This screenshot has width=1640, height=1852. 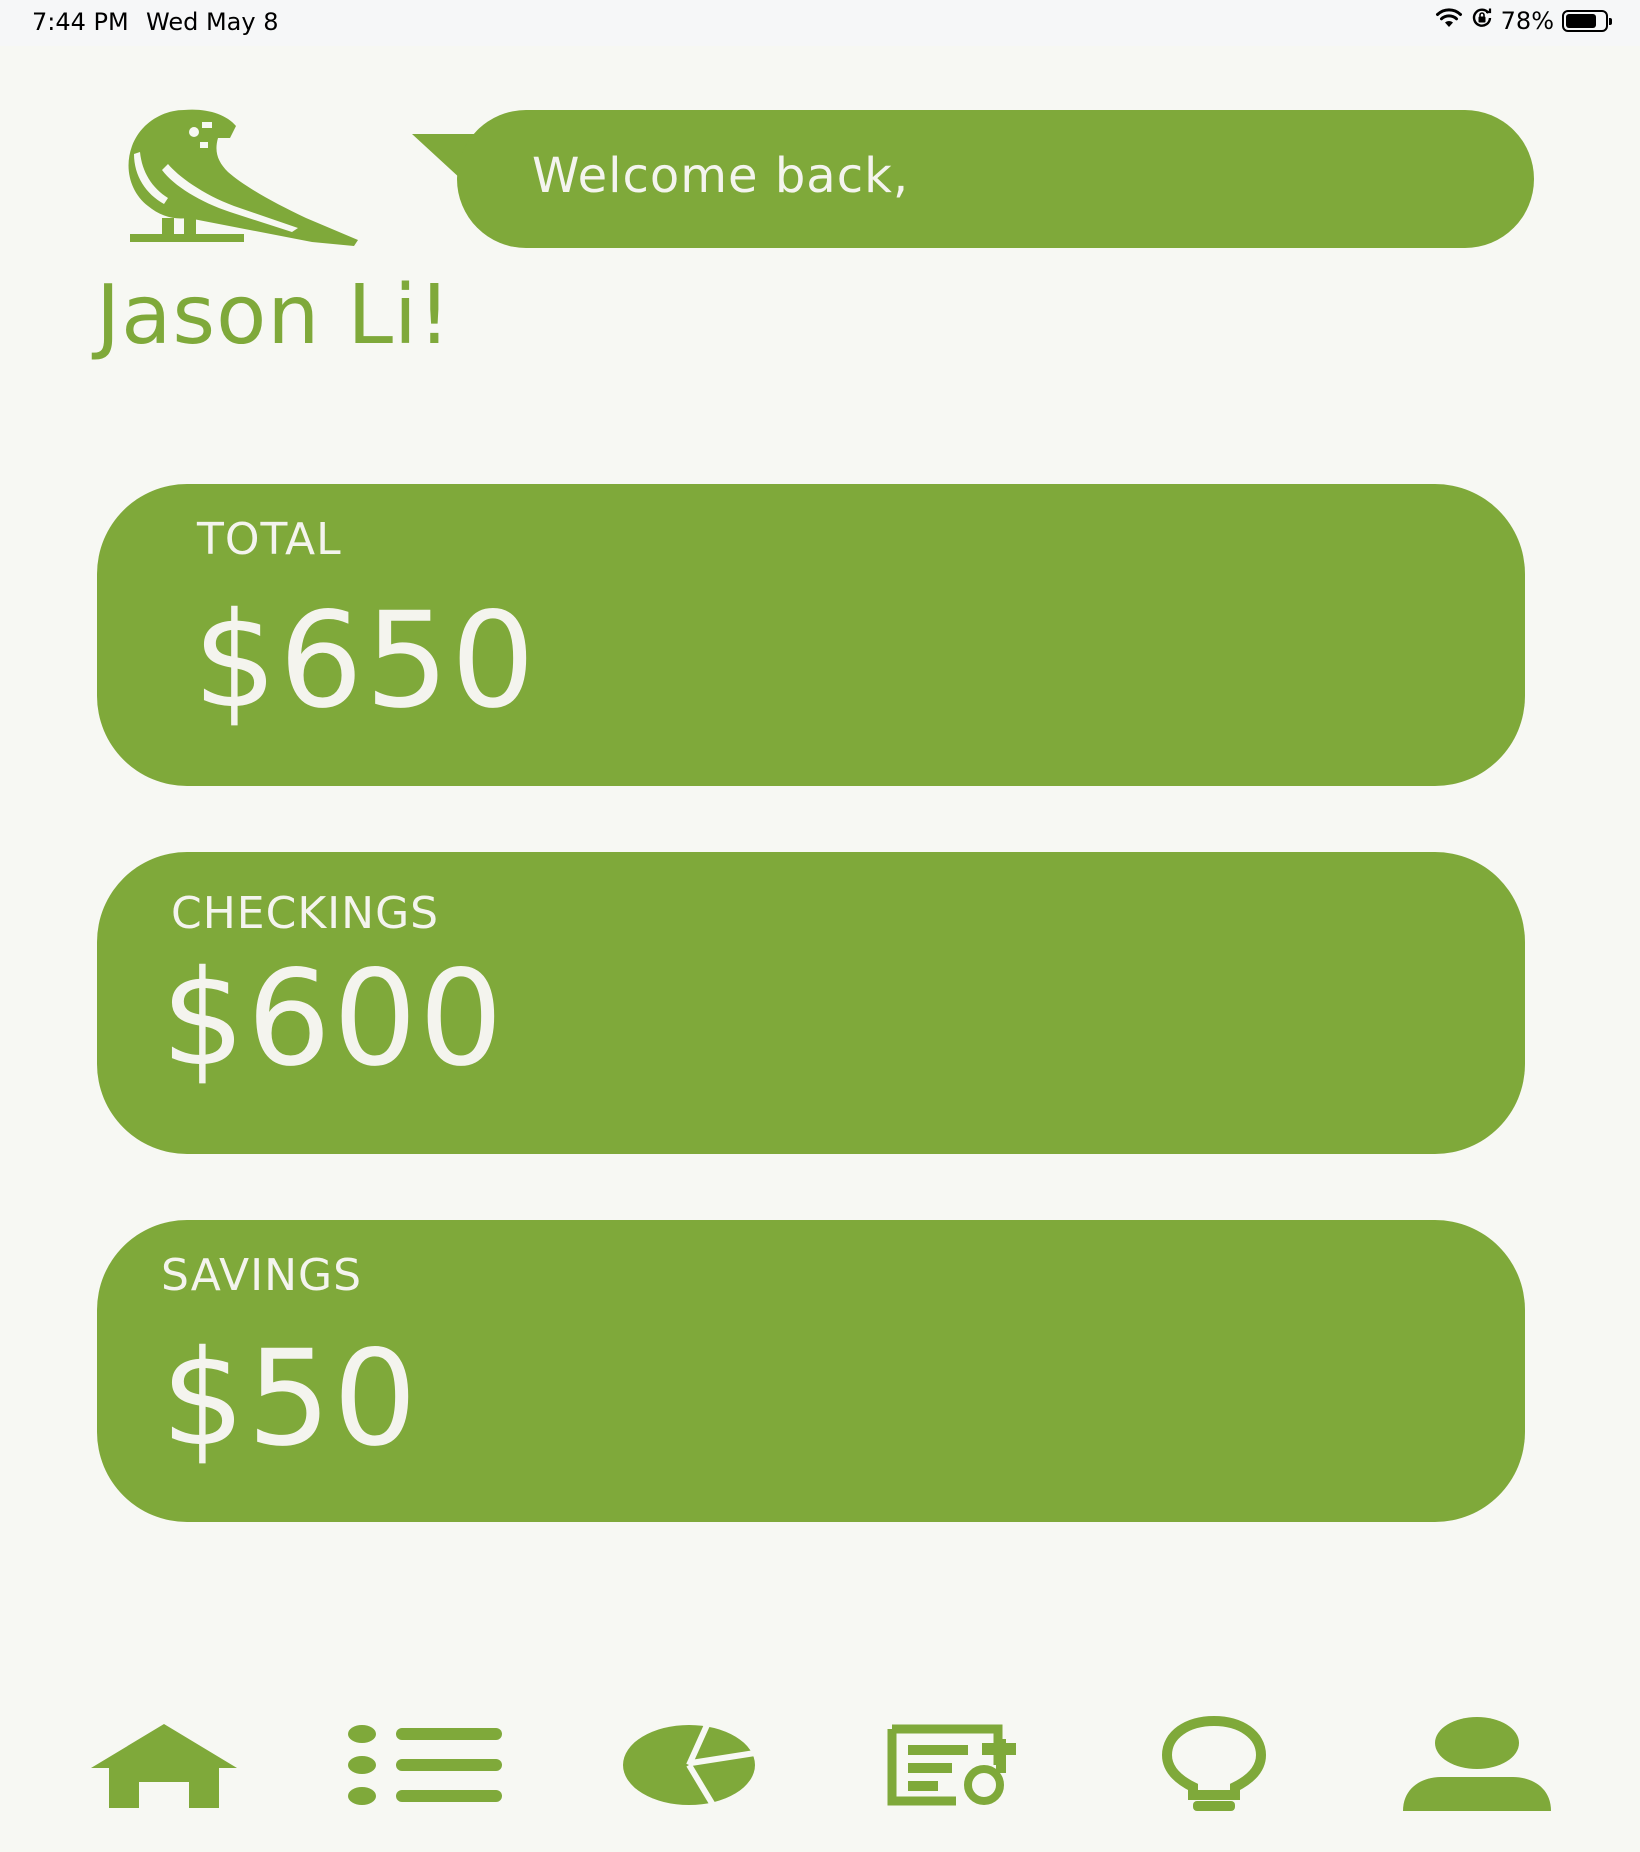 I want to click on nav-transactions, so click(x=426, y=1765).